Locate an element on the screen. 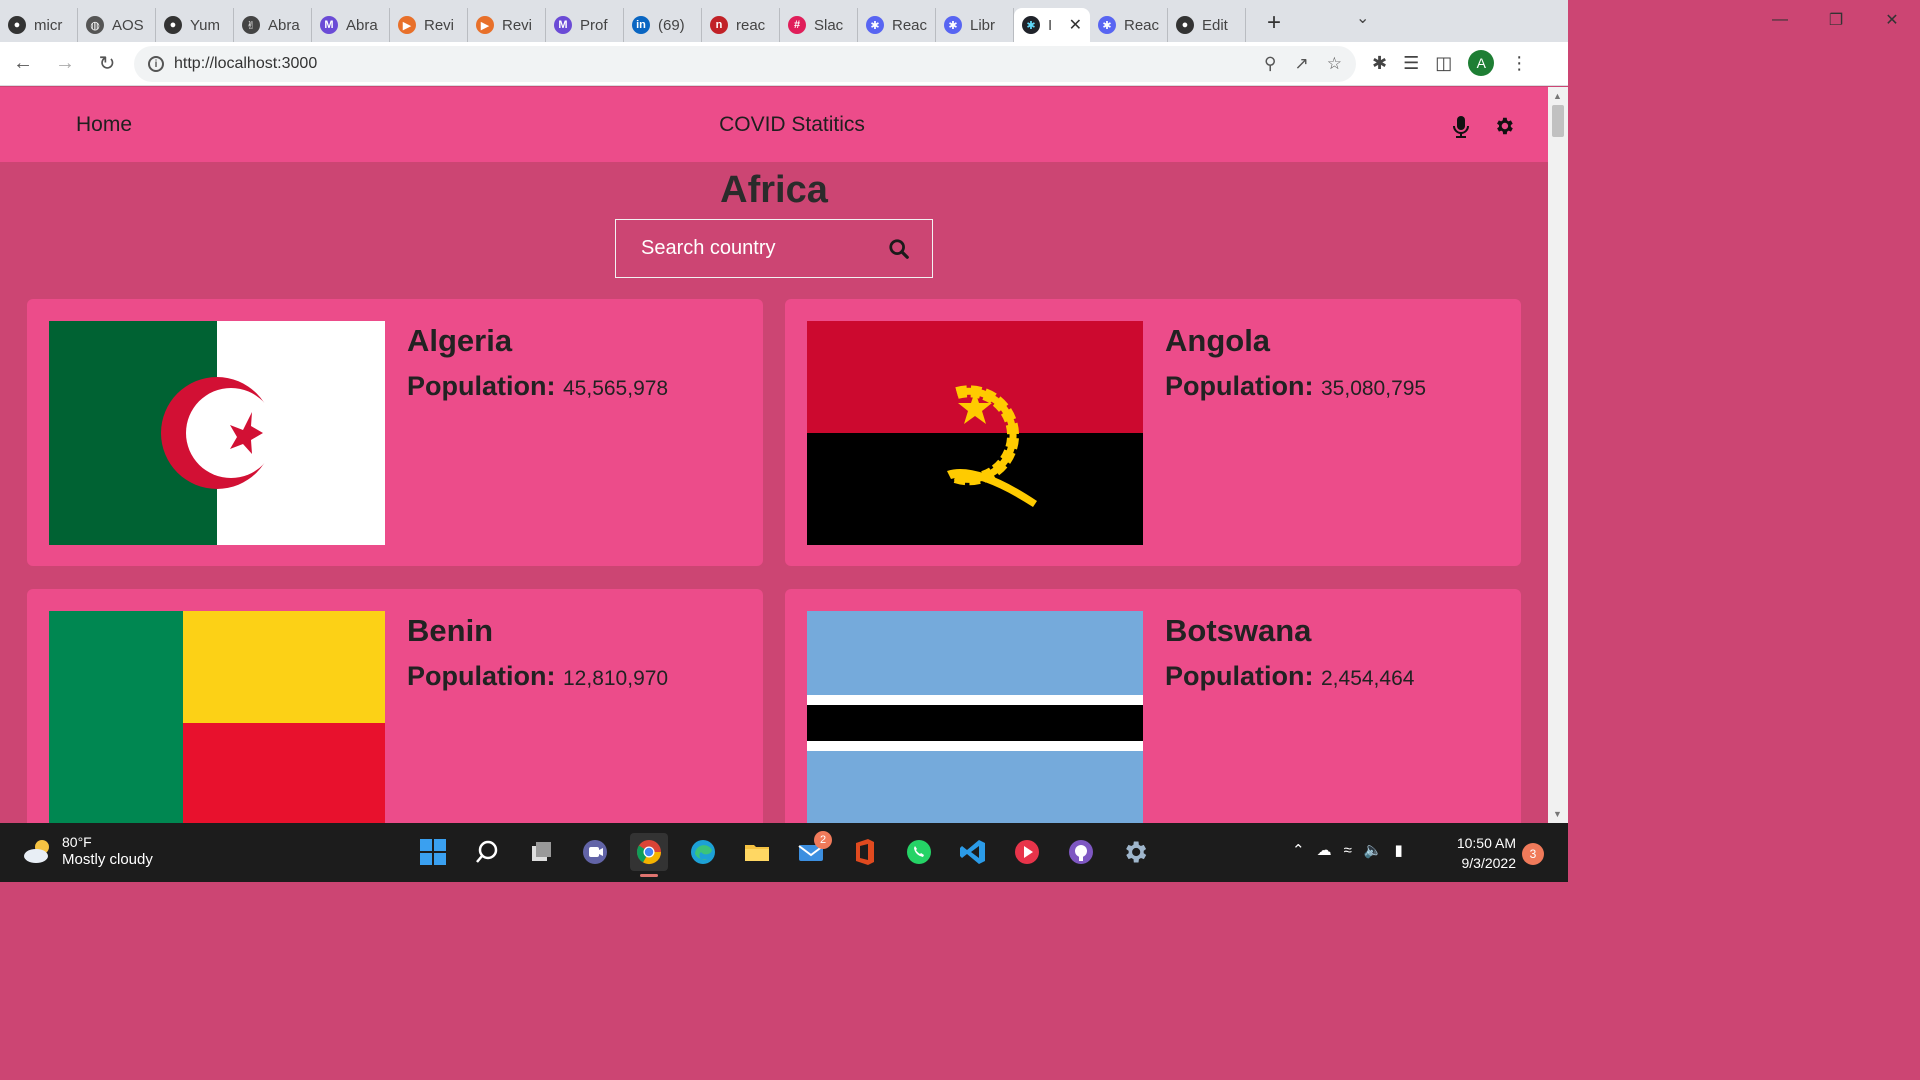 The image size is (1920, 1080). wifi-icon: ≈ is located at coordinates (1348, 850).